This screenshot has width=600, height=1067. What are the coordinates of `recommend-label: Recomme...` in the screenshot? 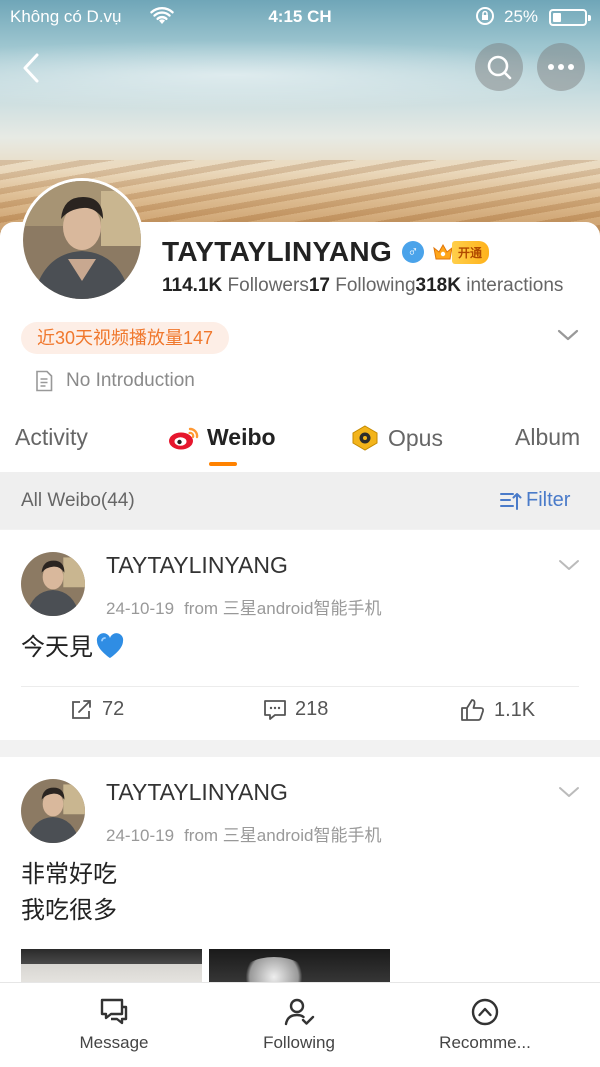 It's located at (485, 1042).